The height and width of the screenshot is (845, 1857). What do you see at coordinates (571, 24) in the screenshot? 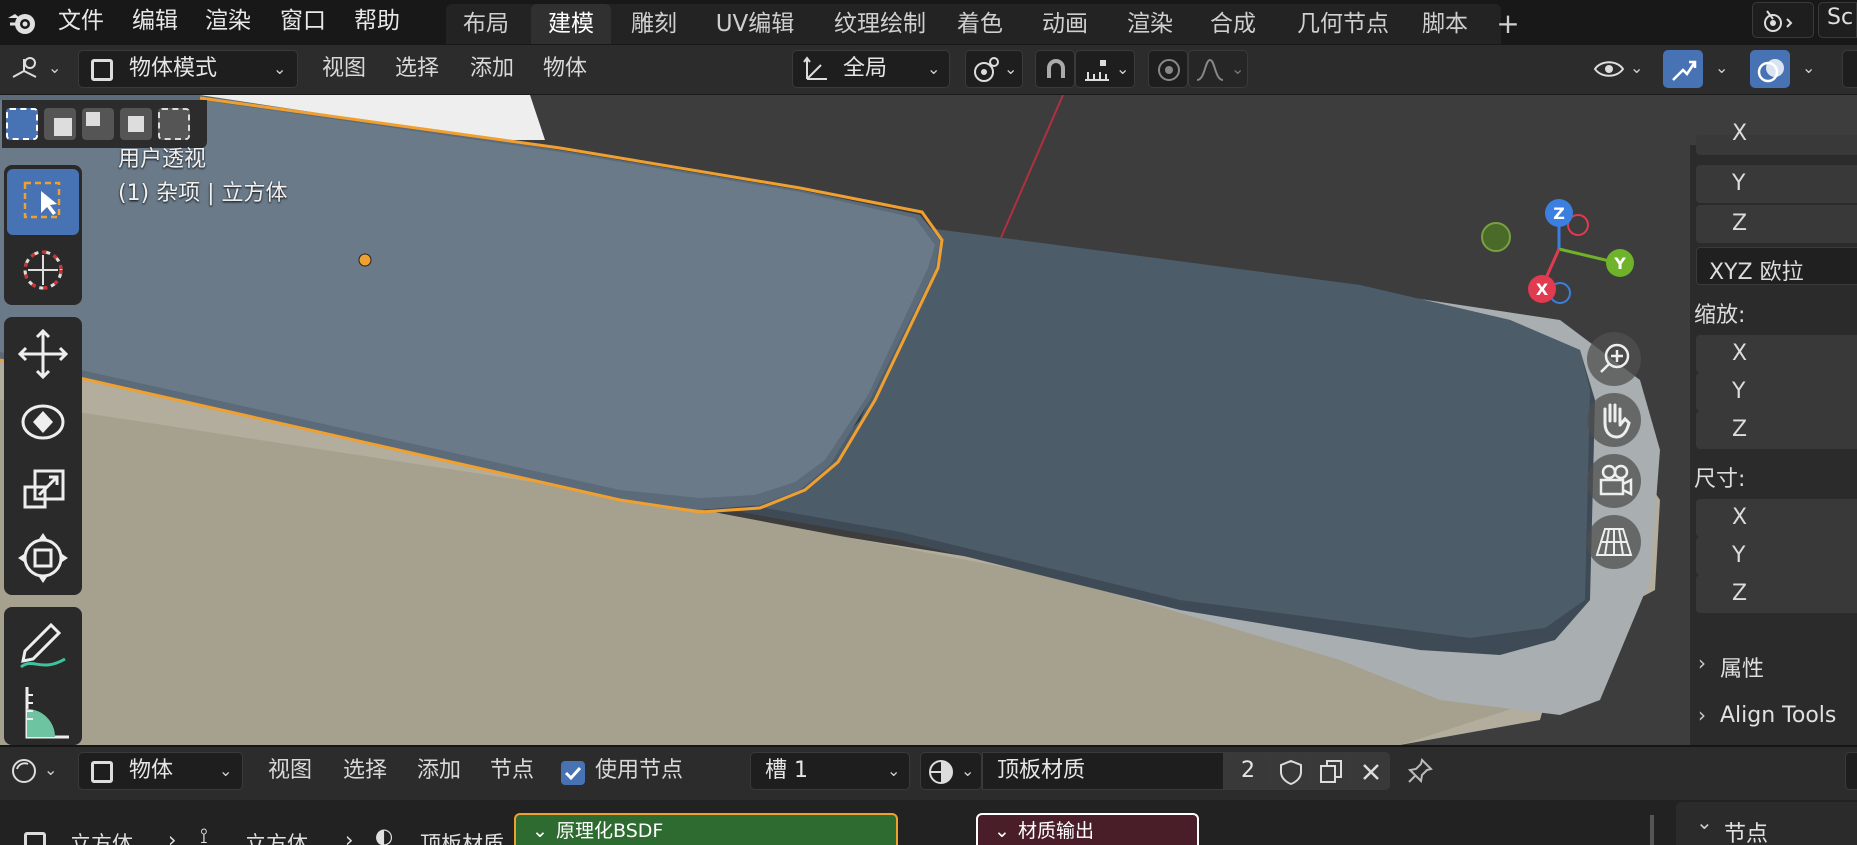
I see `tab-modeling: 建模` at bounding box center [571, 24].